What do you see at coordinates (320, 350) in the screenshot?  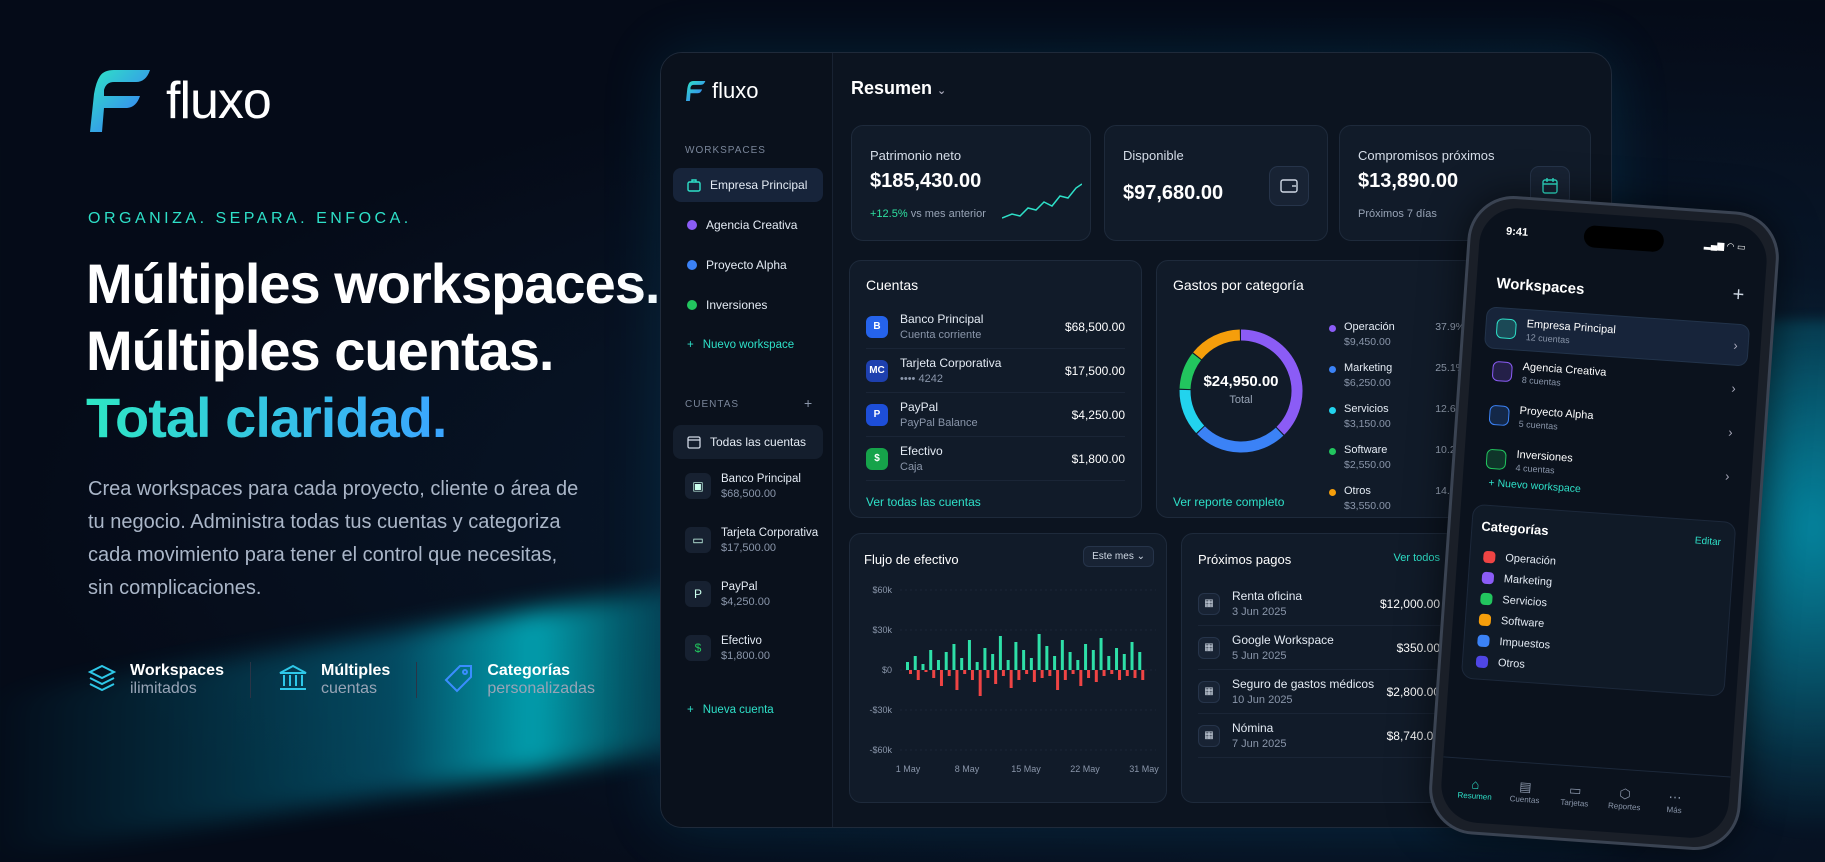 I see `headline-line-2: Múltiples cuentas.` at bounding box center [320, 350].